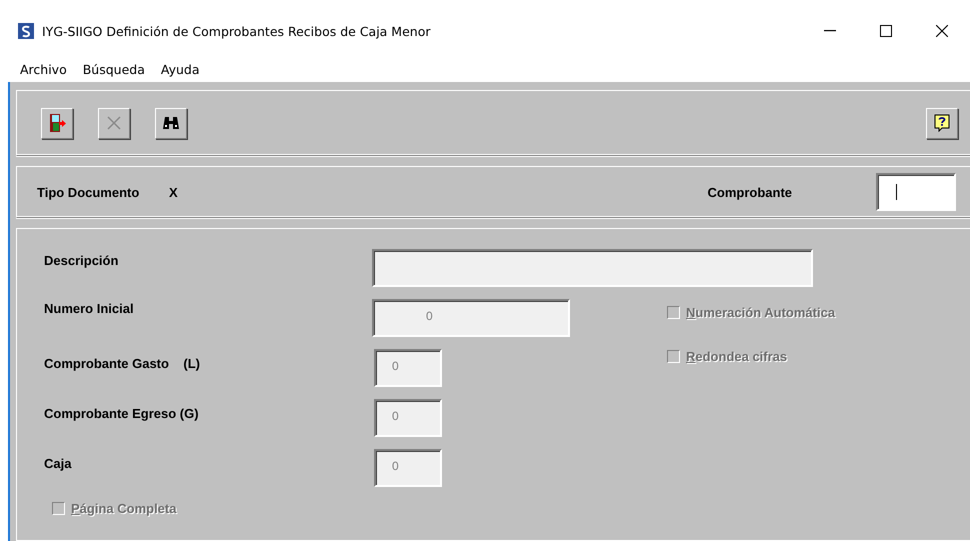 Image resolution: width=970 pixels, height=541 pixels. What do you see at coordinates (122, 363) in the screenshot?
I see `field-label: Comprobante Gasto (L)` at bounding box center [122, 363].